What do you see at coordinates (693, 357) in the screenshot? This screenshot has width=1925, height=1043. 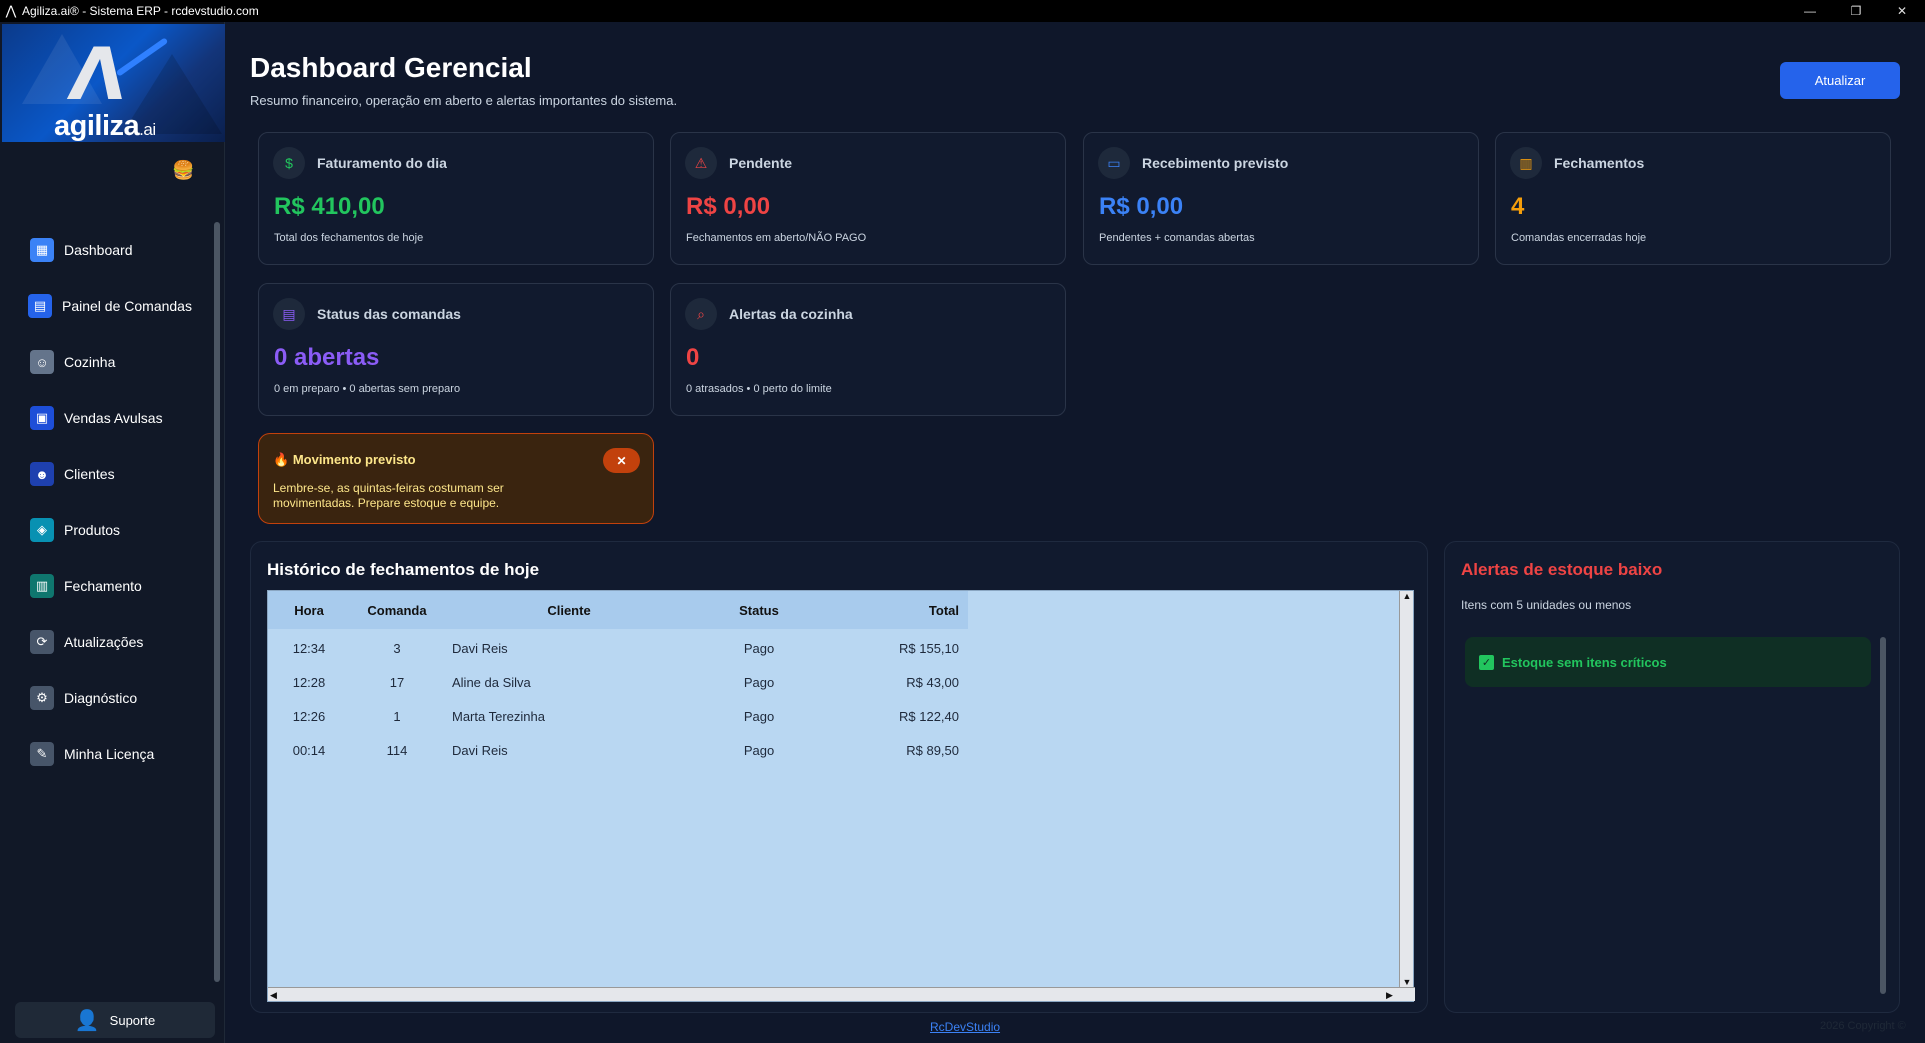 I see `card-value: 0` at bounding box center [693, 357].